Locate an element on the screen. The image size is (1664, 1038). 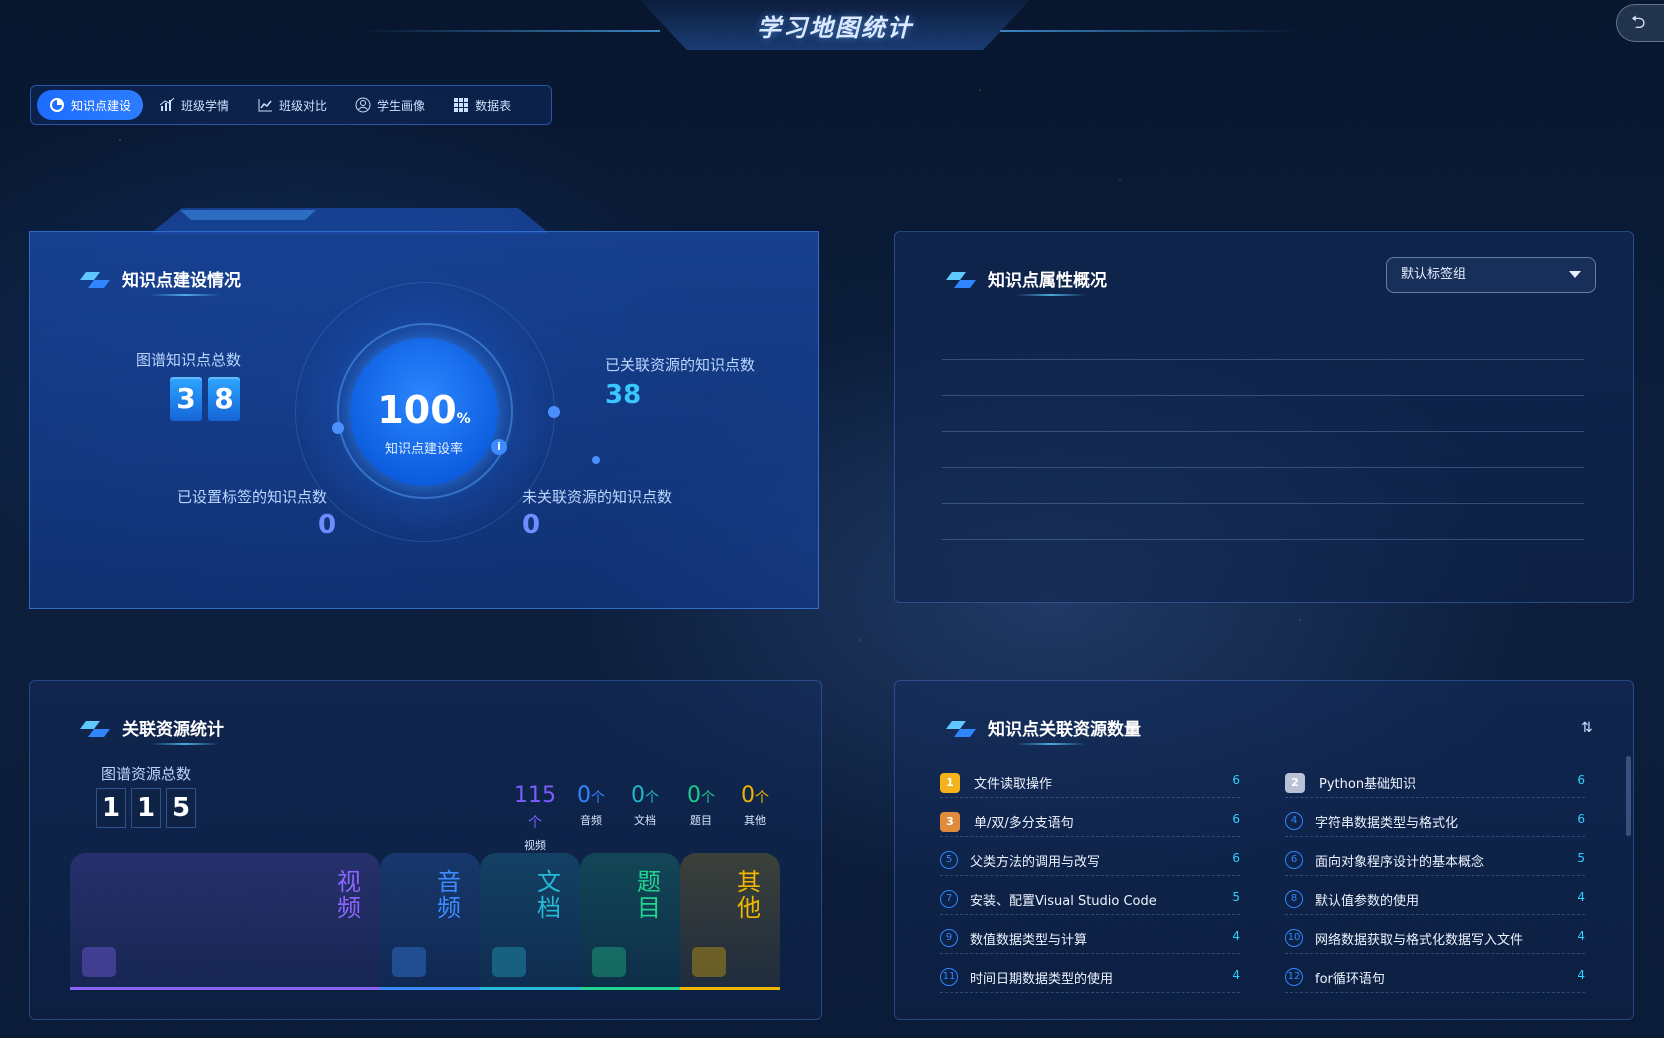
resource-stat: 0个 题目 is located at coordinates (701, 805).